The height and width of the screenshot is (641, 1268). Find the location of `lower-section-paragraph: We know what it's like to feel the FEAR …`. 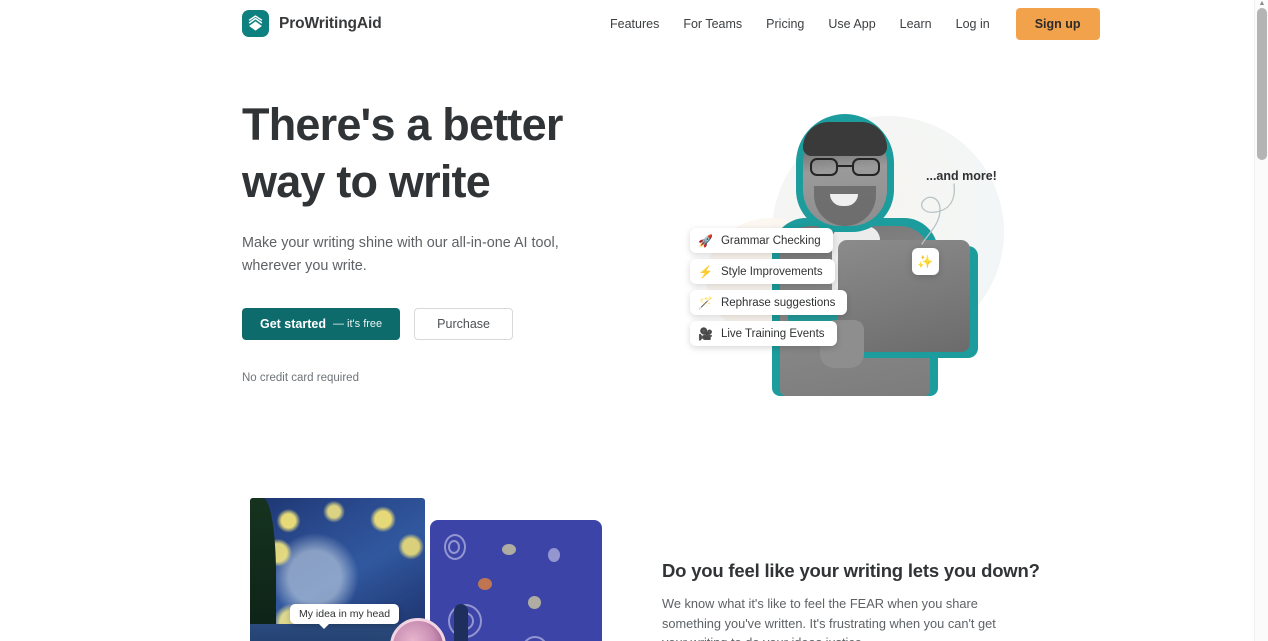

lower-section-paragraph: We know what it's like to feel the FEAR … is located at coordinates (829, 618).